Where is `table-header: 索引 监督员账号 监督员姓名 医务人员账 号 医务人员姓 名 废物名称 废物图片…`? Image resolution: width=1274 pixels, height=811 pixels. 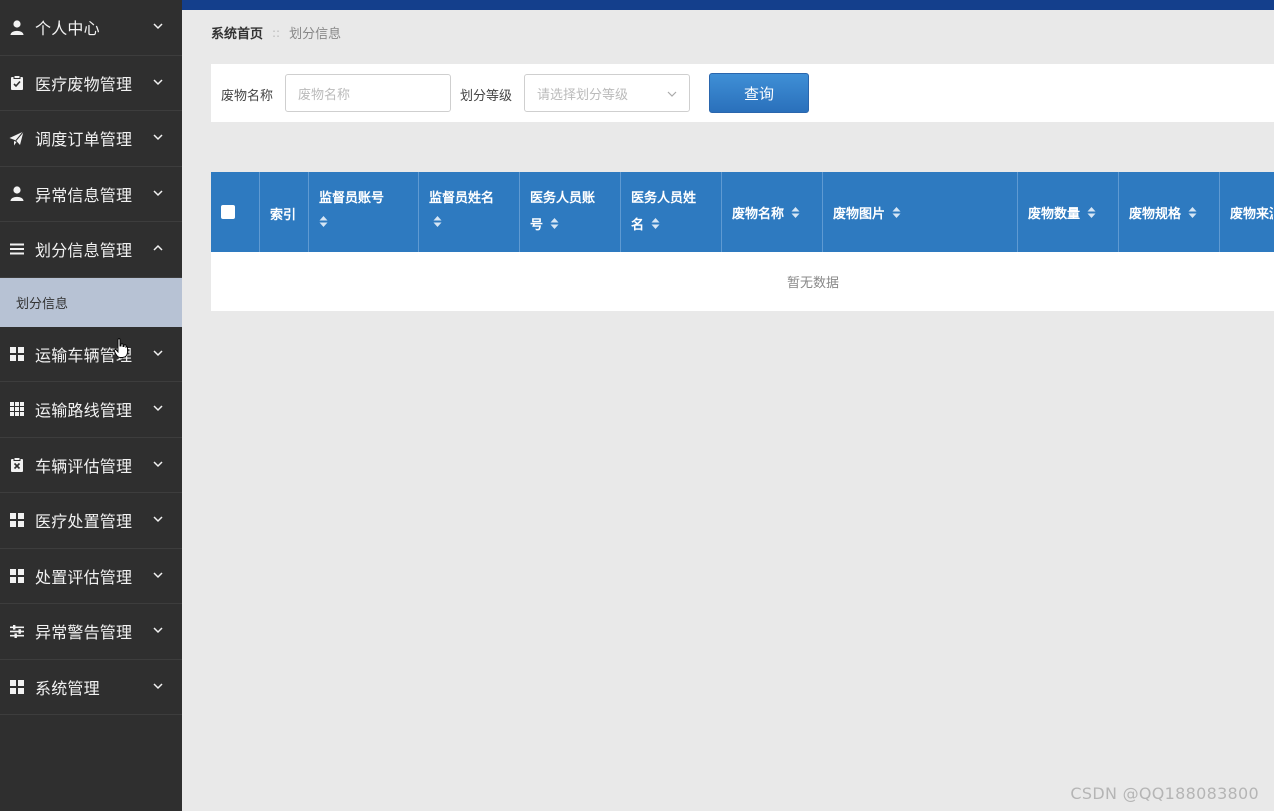
table-header: 索引 监督员账号 监督员姓名 医务人员账 号 医务人员姓 名 废物名称 废物图片… is located at coordinates (742, 212).